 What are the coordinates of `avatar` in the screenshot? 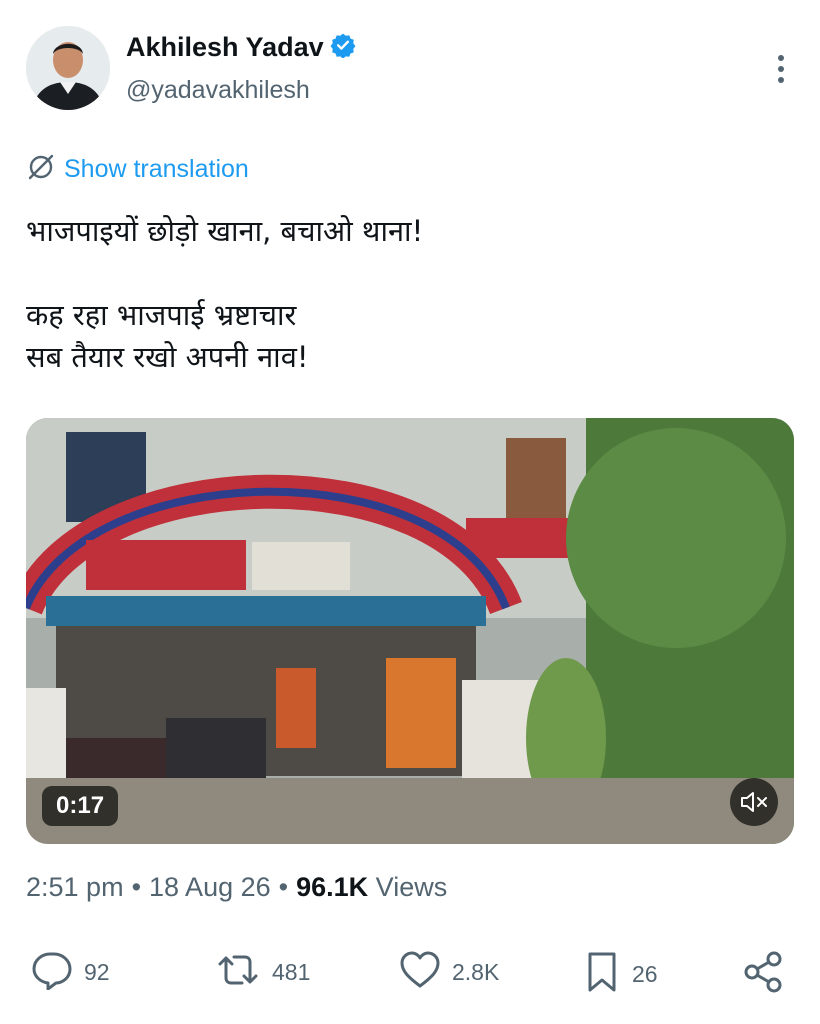 It's located at (68, 68).